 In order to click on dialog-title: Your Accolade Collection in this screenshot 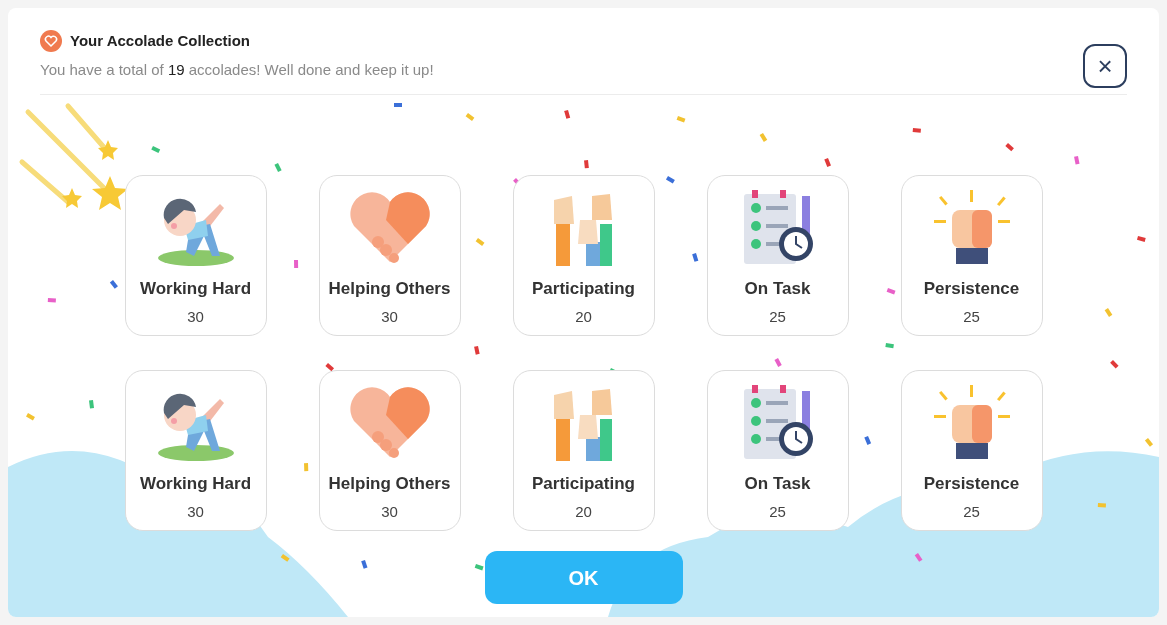, I will do `click(160, 41)`.